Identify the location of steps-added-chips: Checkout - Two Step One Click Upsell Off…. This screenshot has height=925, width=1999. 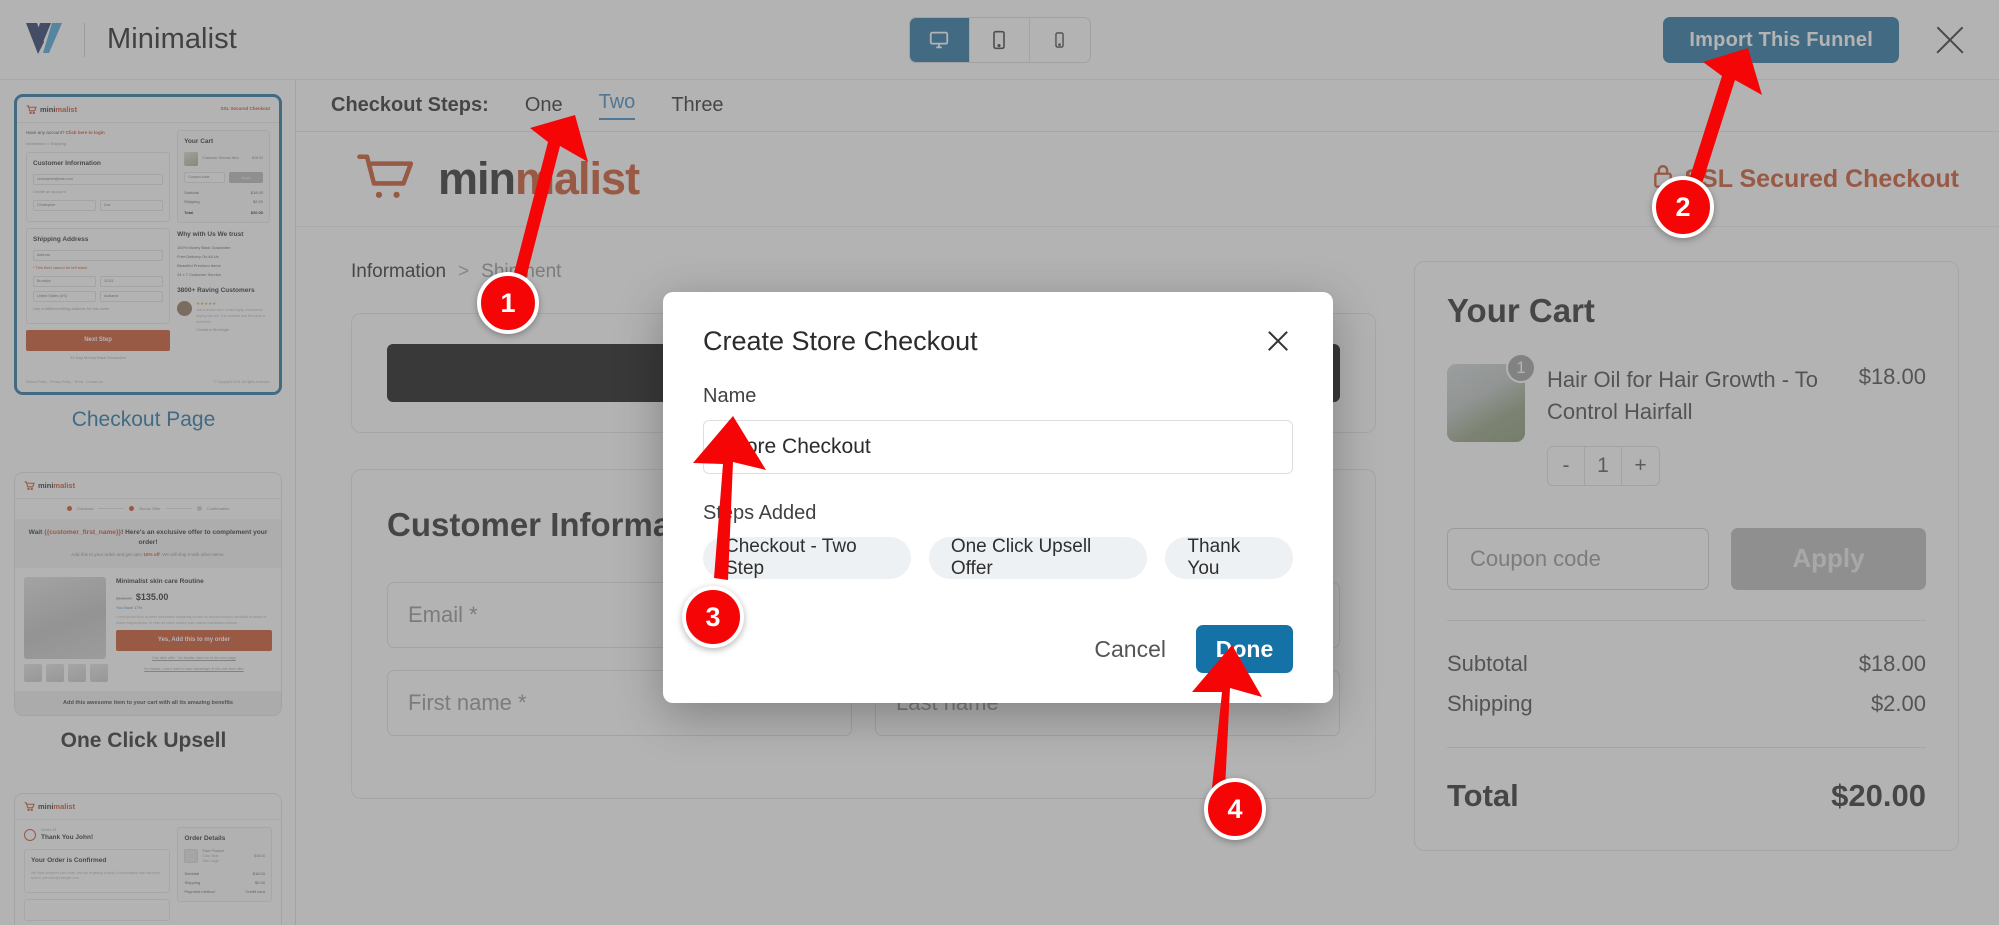
(998, 557).